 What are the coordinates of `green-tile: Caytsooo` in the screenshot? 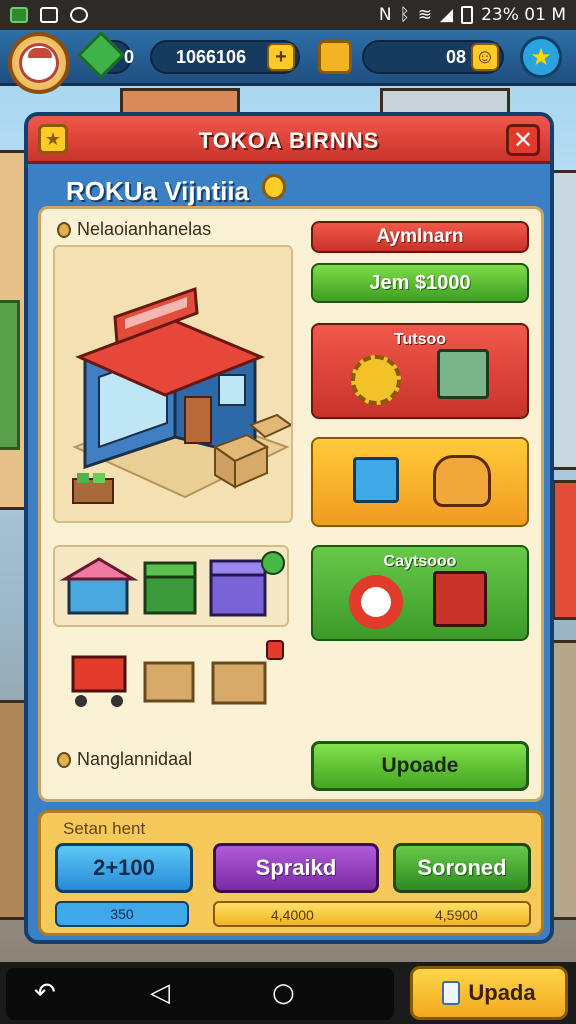 It's located at (420, 593).